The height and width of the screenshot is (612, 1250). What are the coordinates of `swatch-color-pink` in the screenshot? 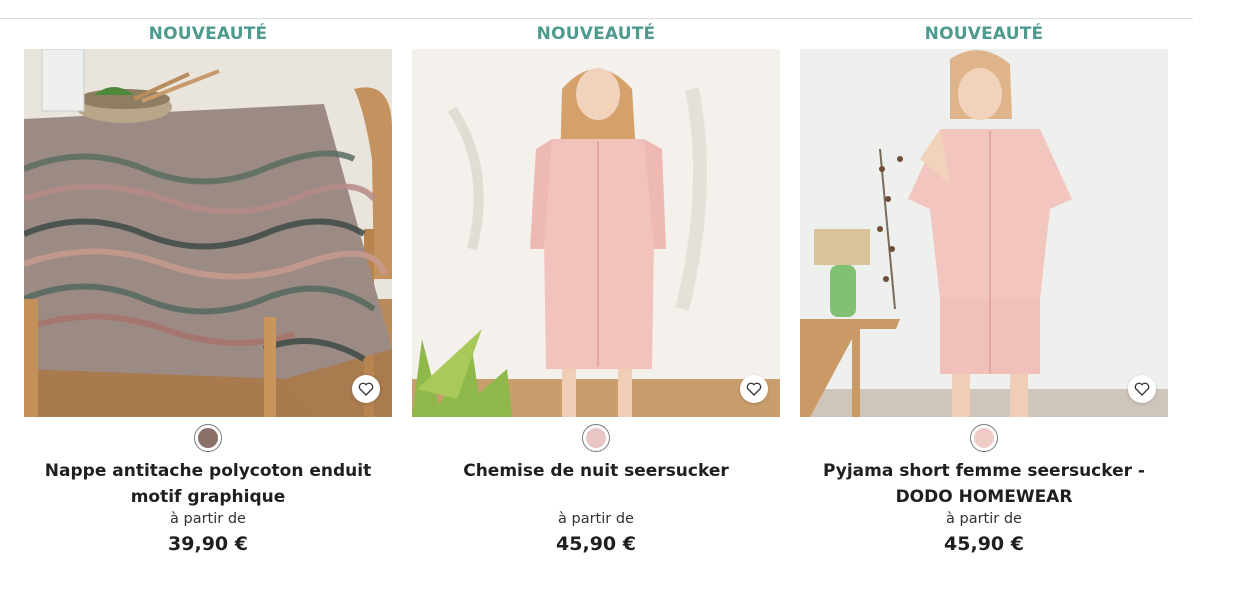 It's located at (596, 438).